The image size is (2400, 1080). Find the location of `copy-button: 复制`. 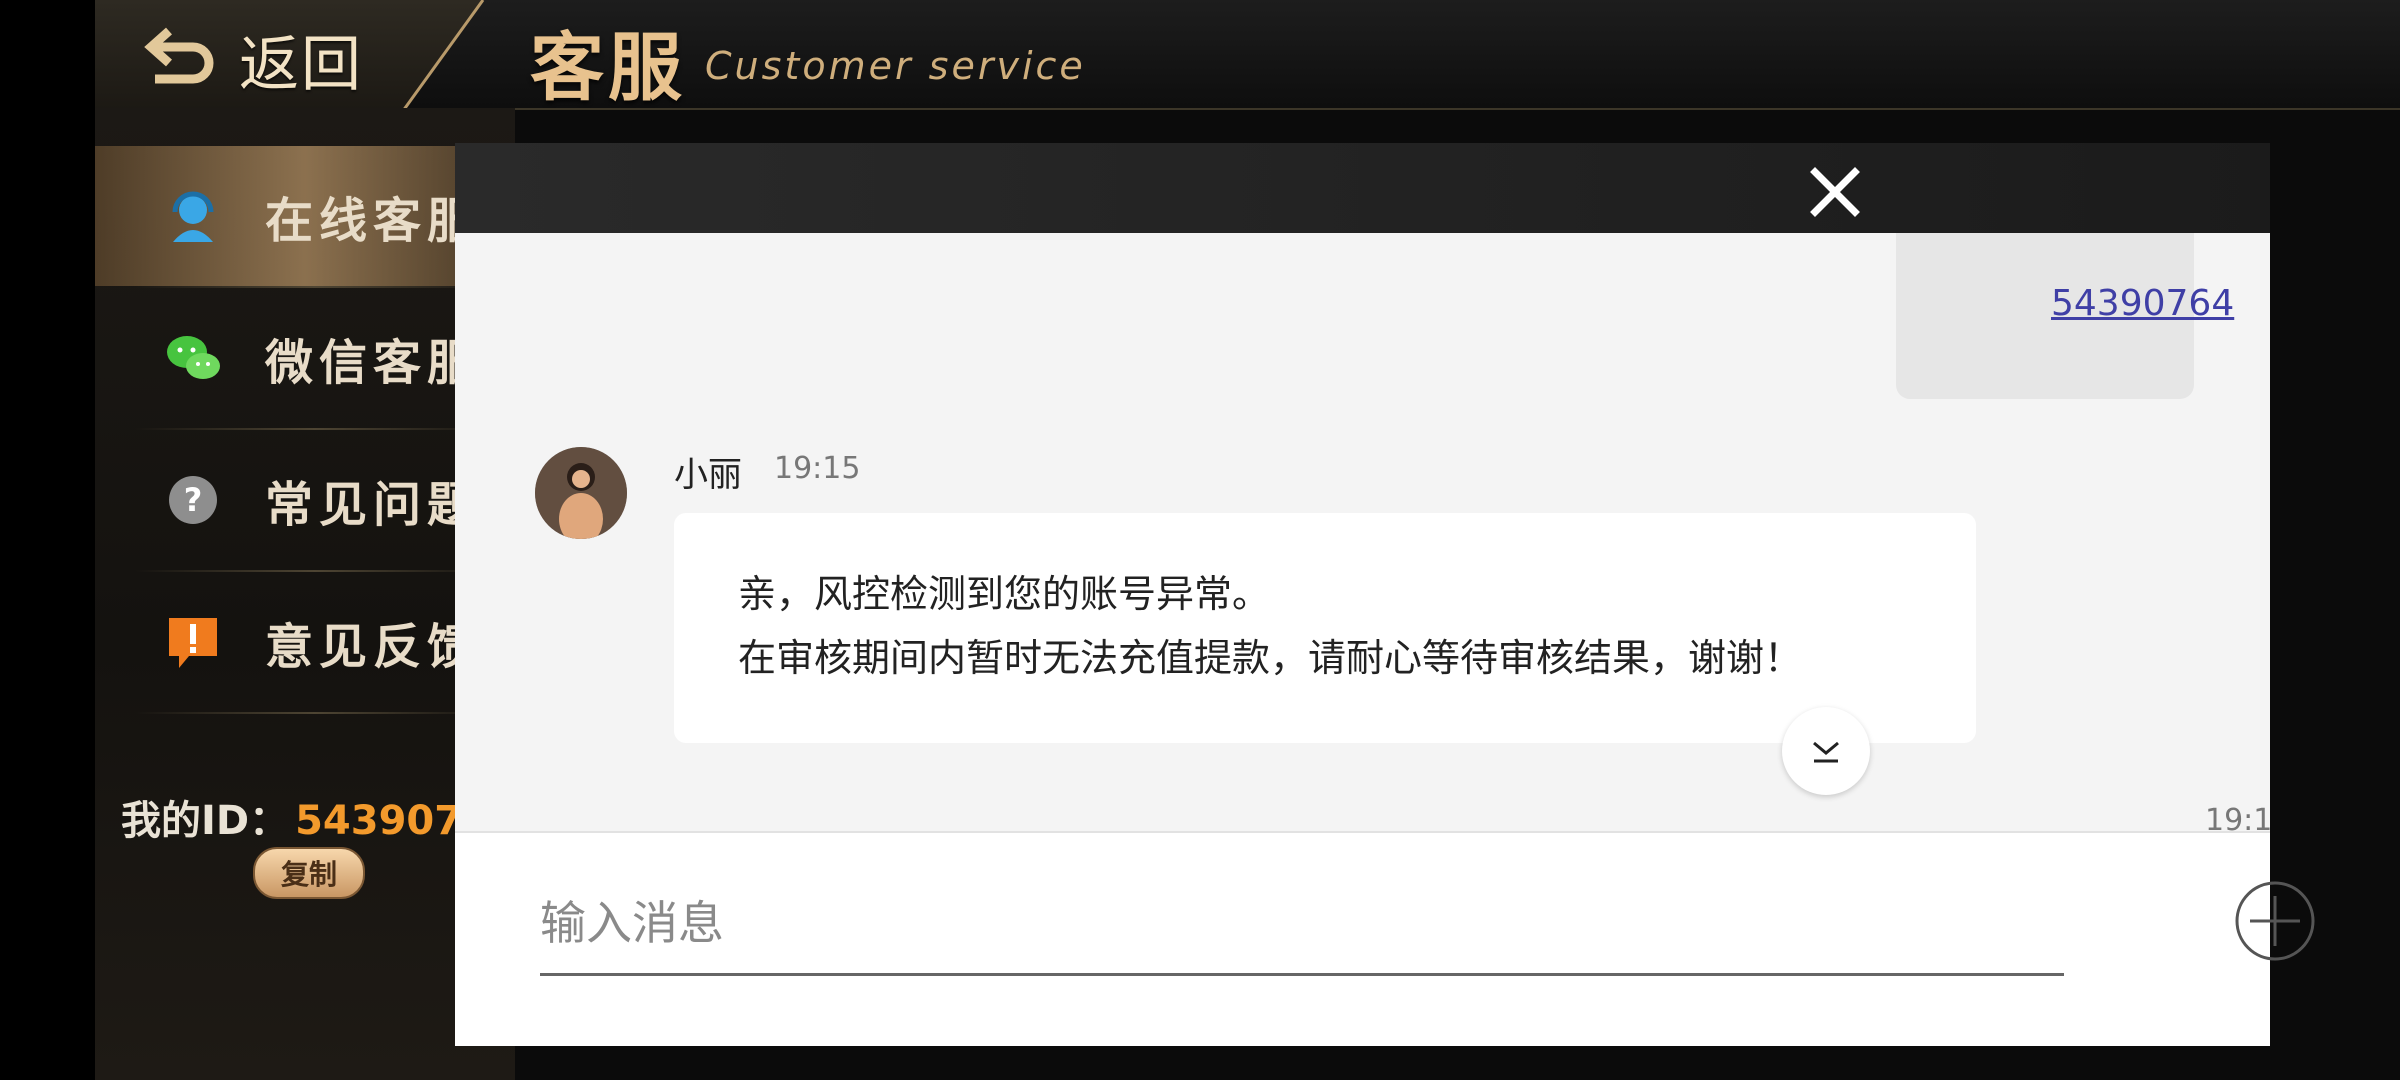

copy-button: 复制 is located at coordinates (309, 873).